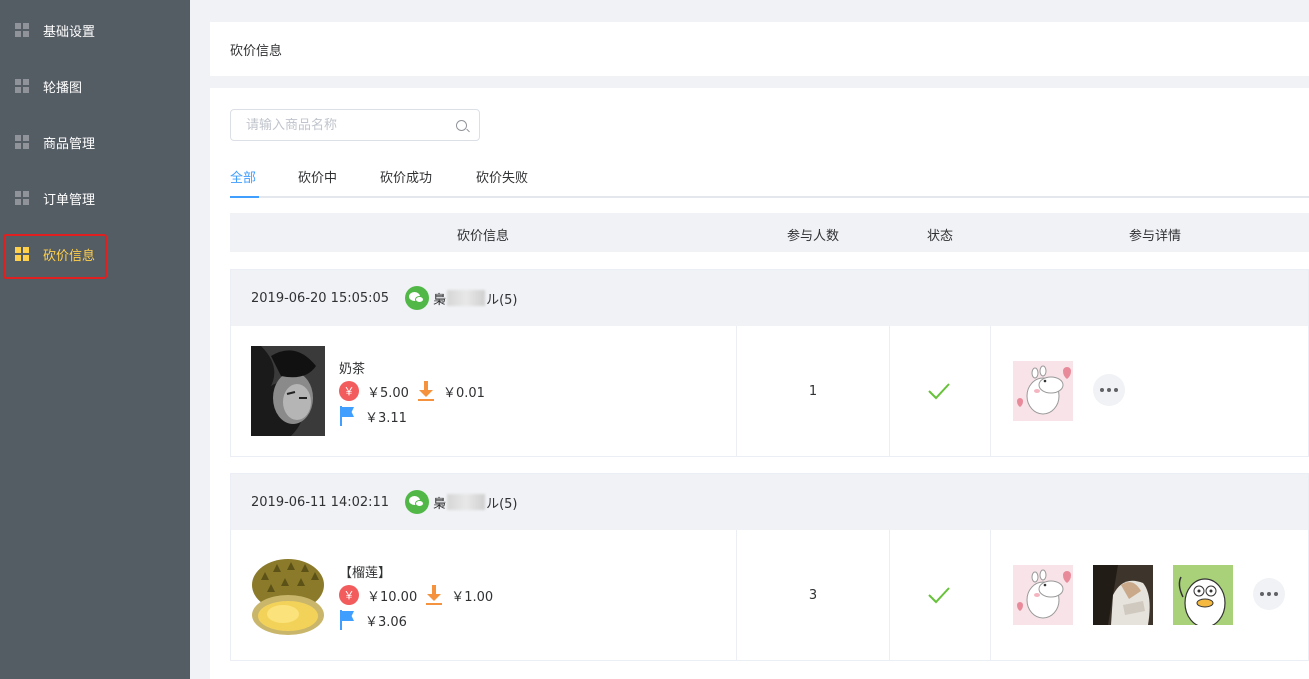 The width and height of the screenshot is (1309, 679). What do you see at coordinates (759, 49) in the screenshot?
I see `page-title-card: 砍价信息` at bounding box center [759, 49].